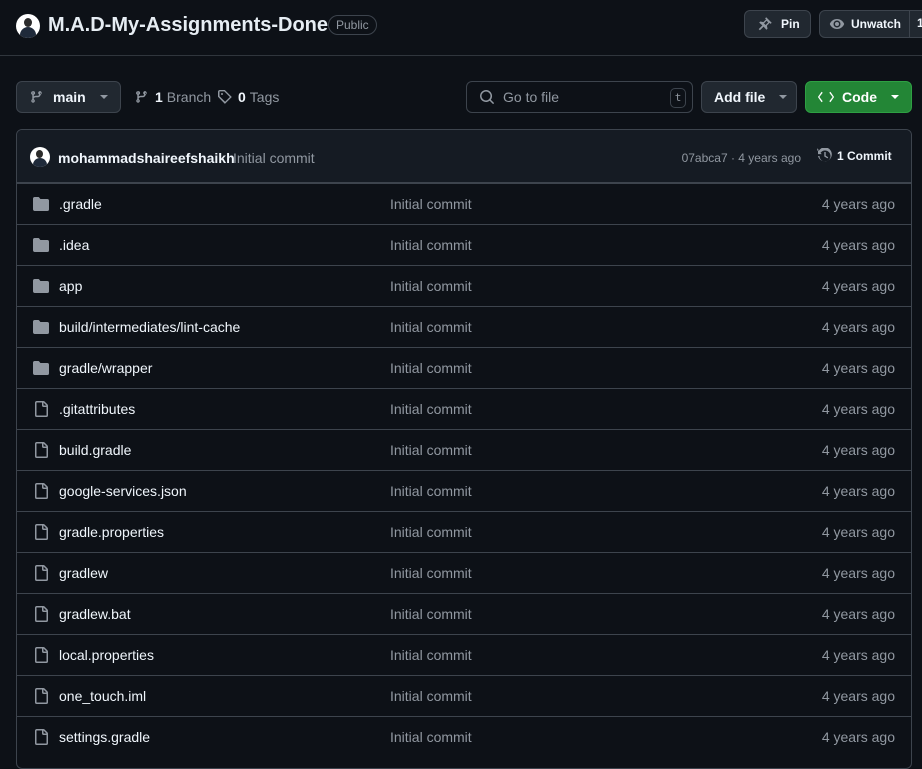 The width and height of the screenshot is (922, 769). Describe the element at coordinates (80, 204) in the screenshot. I see `file-name-link: .gradle` at that location.